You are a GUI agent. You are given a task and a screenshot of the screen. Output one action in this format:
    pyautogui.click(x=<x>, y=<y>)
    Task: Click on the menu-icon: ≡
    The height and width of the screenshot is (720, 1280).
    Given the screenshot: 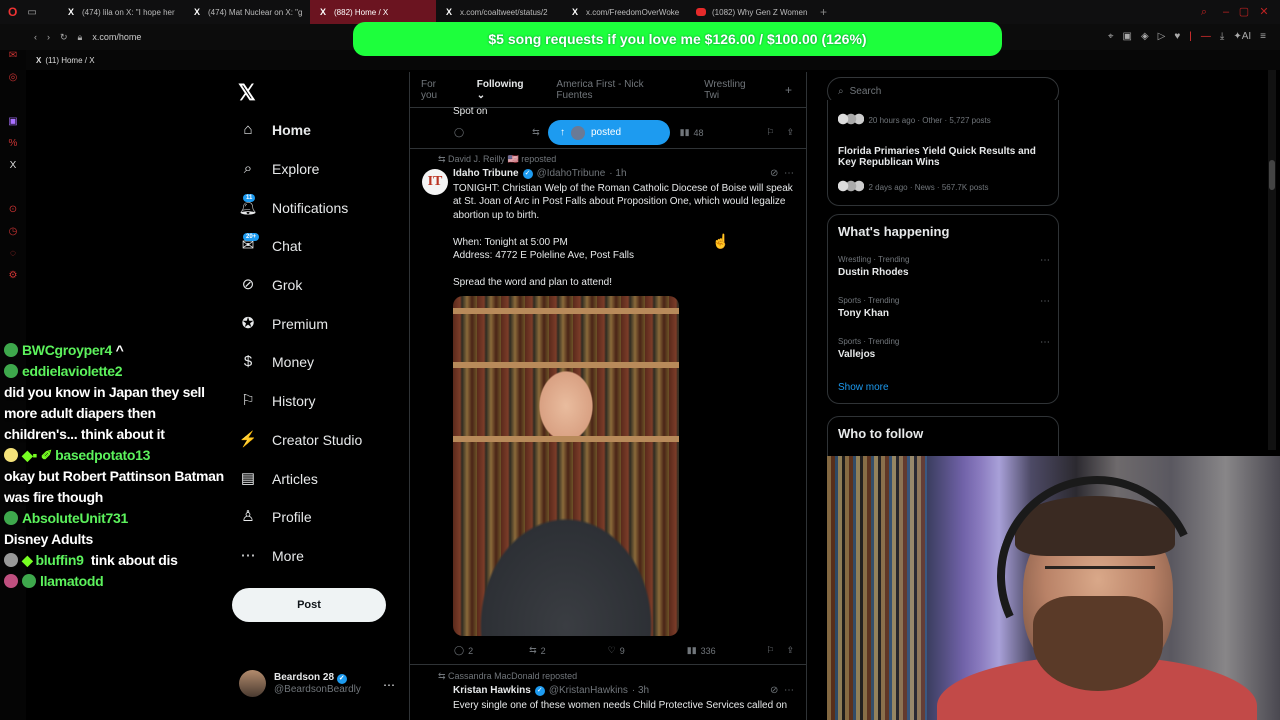 What is the action you would take?
    pyautogui.click(x=1263, y=36)
    